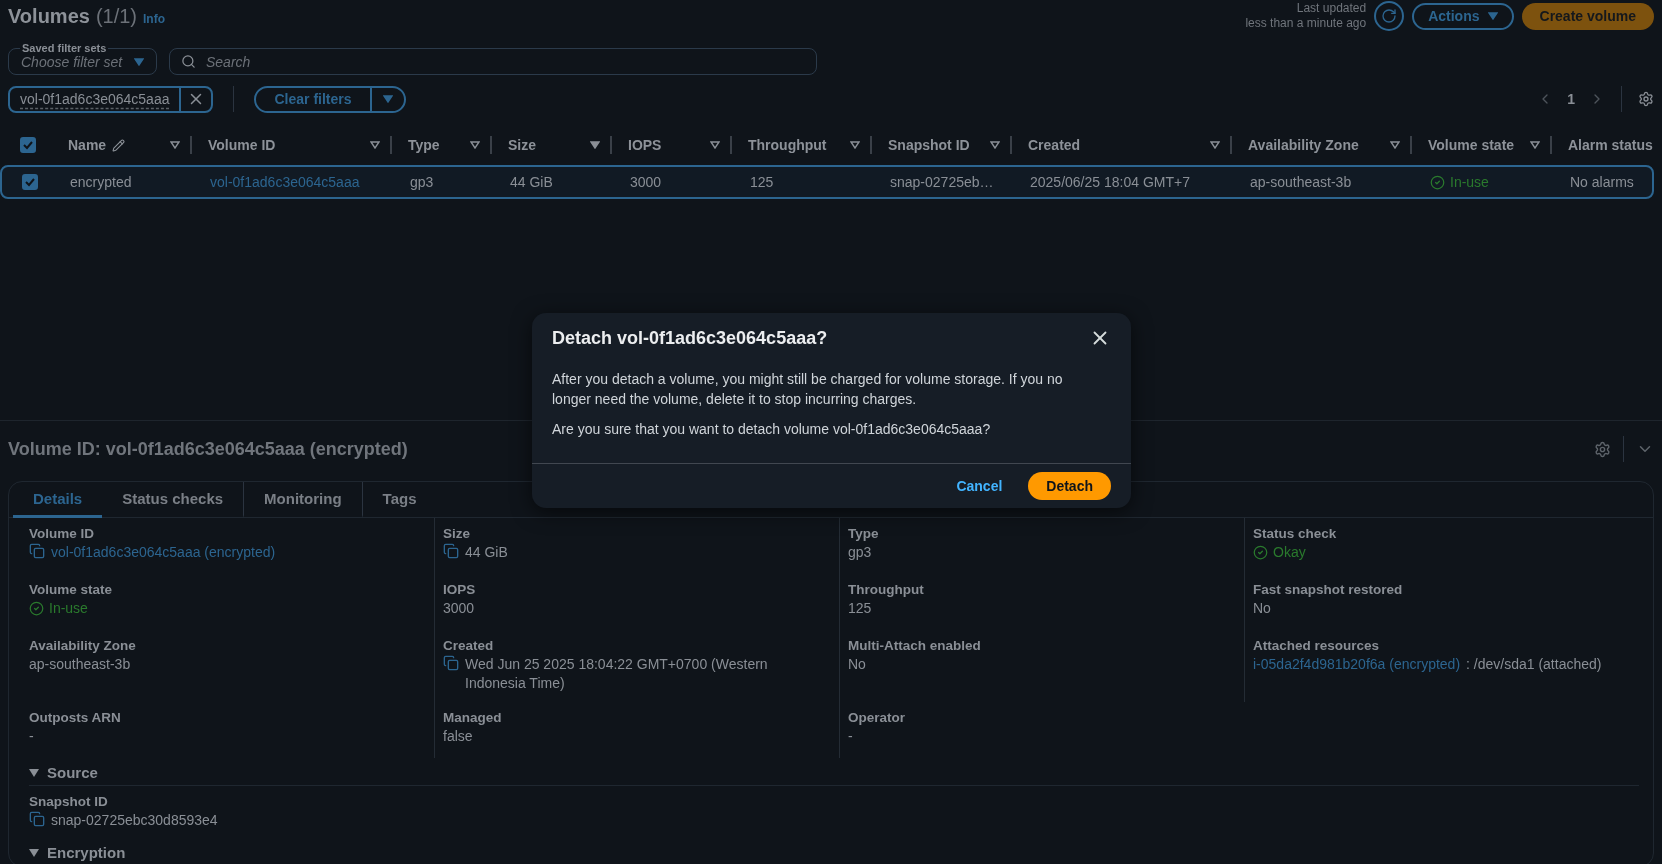 The width and height of the screenshot is (1662, 864). I want to click on refresh-icon, so click(1389, 16).